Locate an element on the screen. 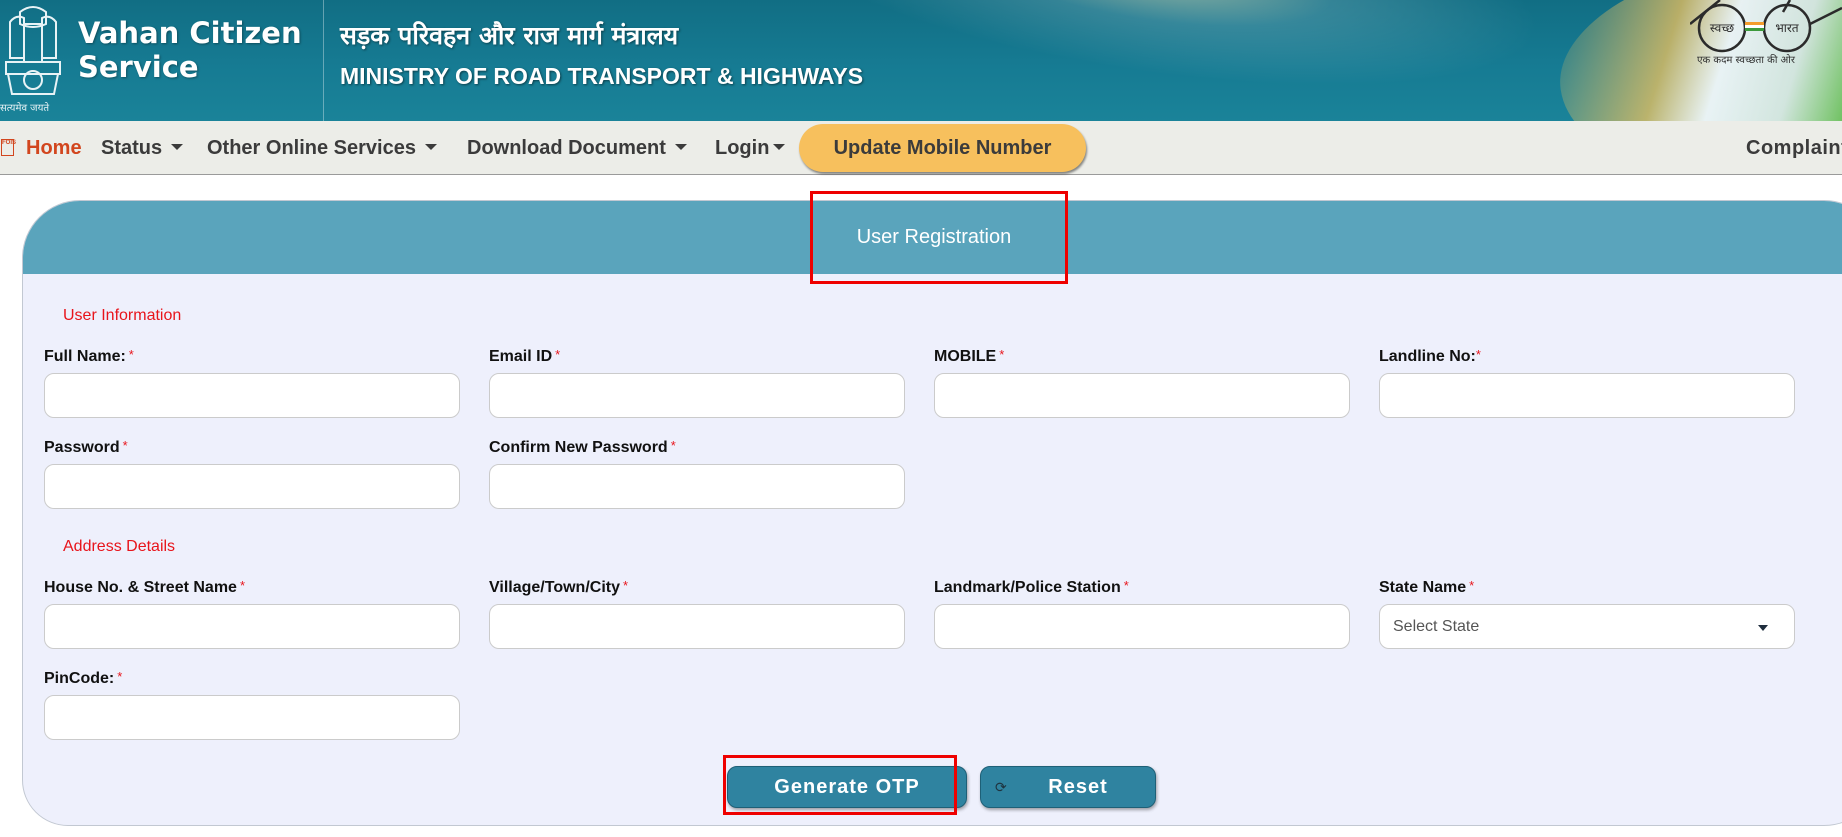 This screenshot has width=1842, height=837. state-label-text: State Name is located at coordinates (1423, 587).